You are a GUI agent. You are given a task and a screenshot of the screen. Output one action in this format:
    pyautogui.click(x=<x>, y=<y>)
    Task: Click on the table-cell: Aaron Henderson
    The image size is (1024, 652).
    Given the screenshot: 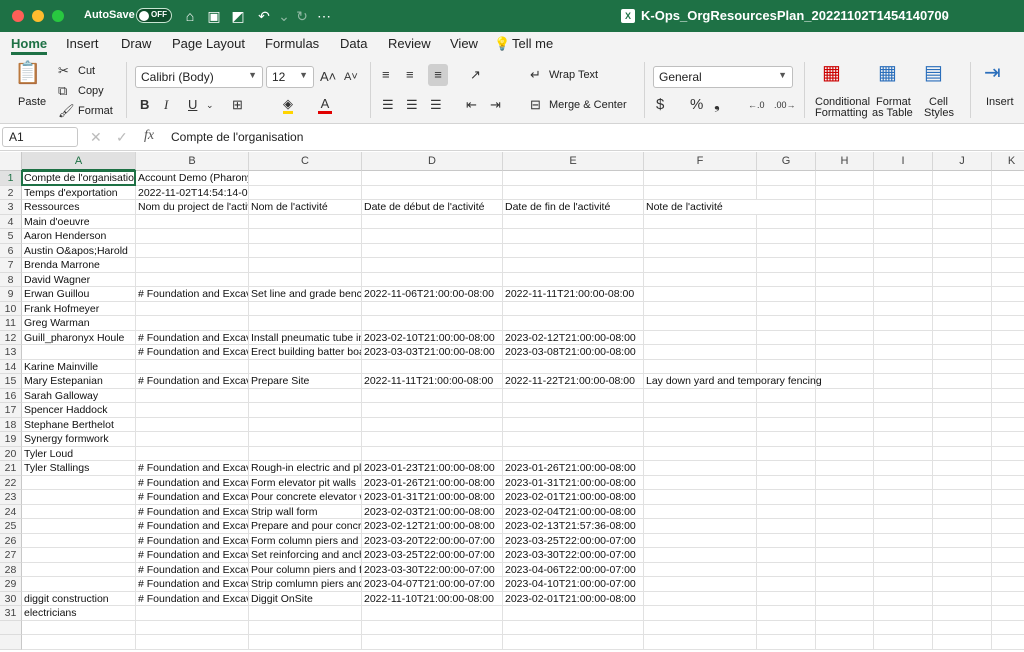 What is the action you would take?
    pyautogui.click(x=79, y=236)
    